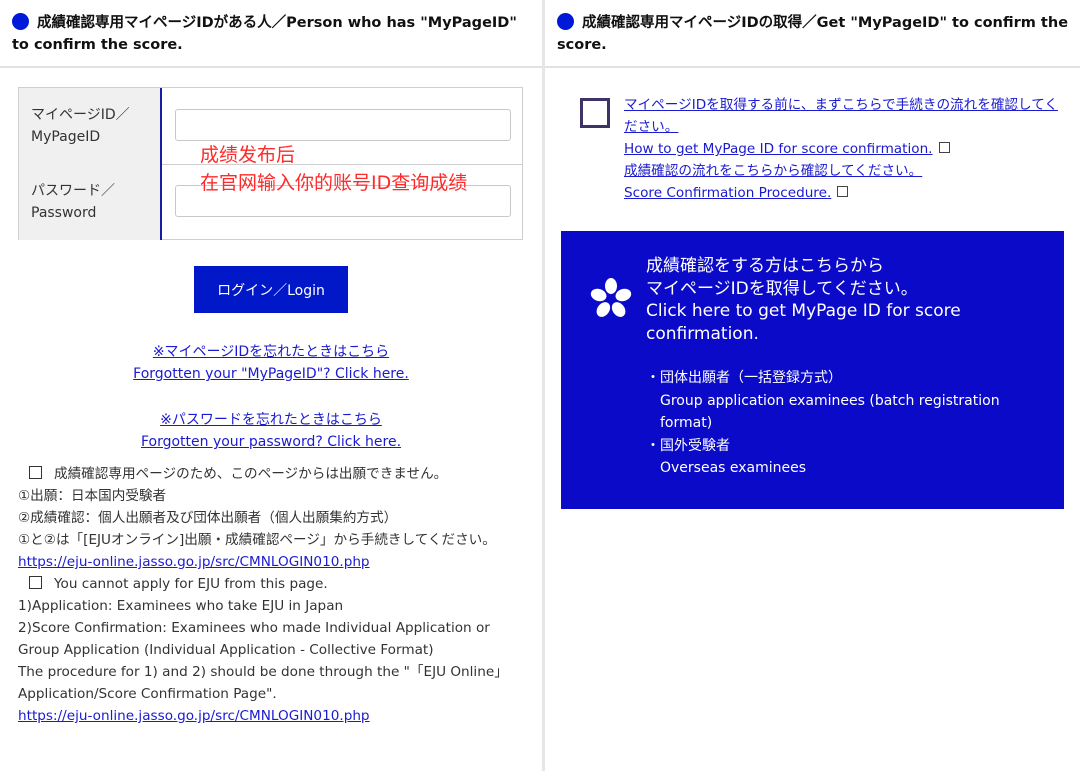 This screenshot has width=1080, height=771. Describe the element at coordinates (66, 137) in the screenshot. I see `mypage-id-label-en: MyPageID` at that location.